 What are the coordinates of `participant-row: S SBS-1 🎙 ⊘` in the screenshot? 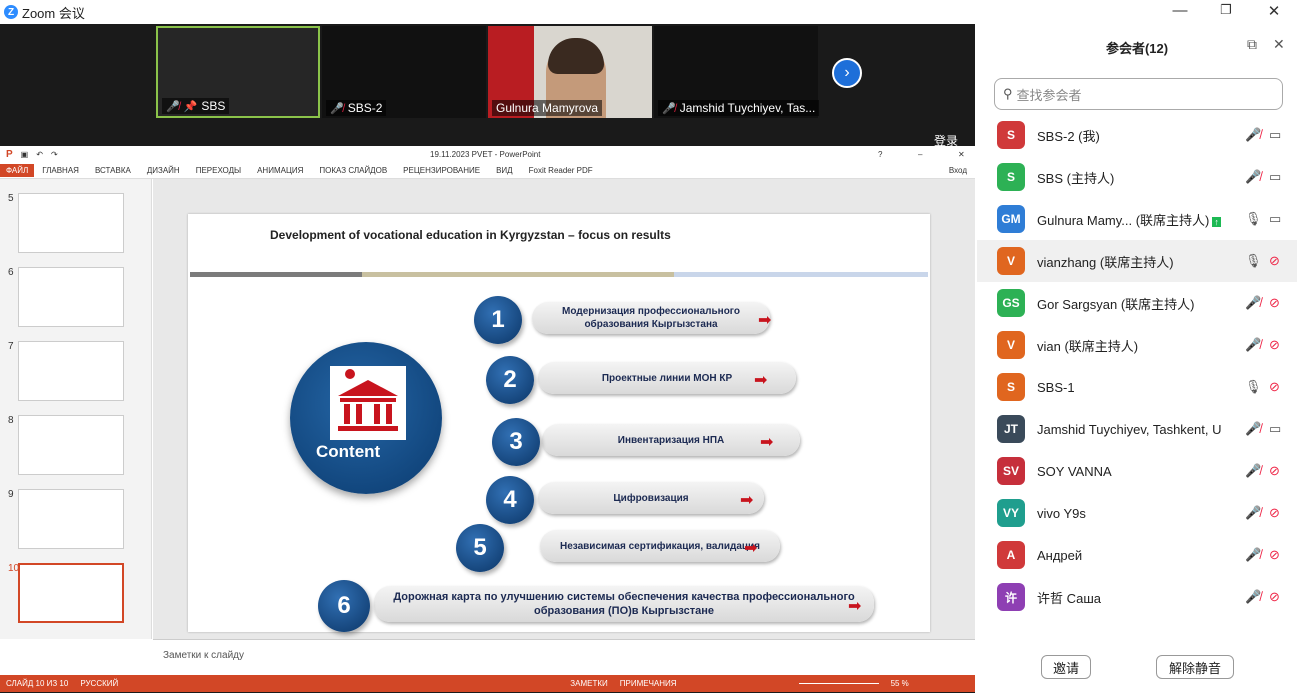 It's located at (1137, 387).